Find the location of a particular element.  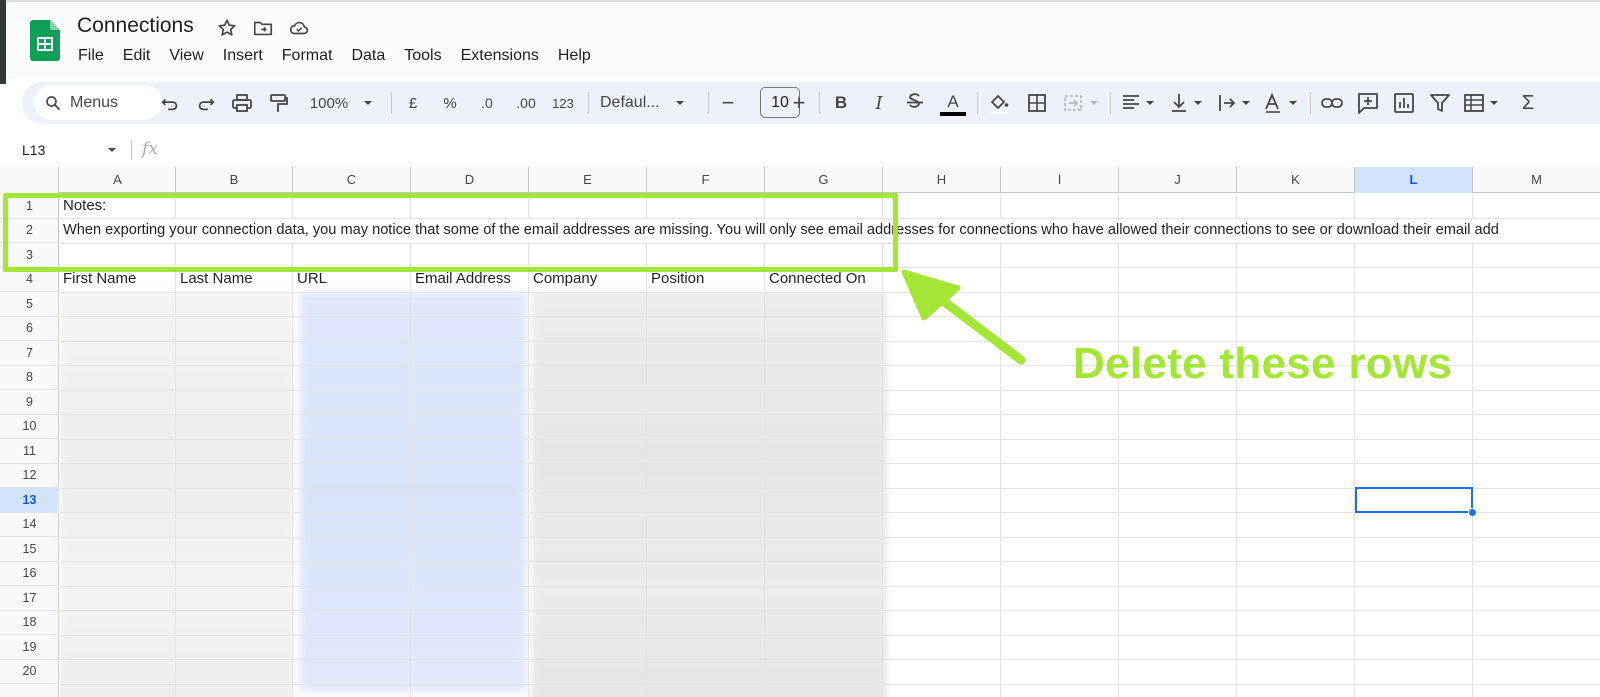

header-position: Position is located at coordinates (678, 278).